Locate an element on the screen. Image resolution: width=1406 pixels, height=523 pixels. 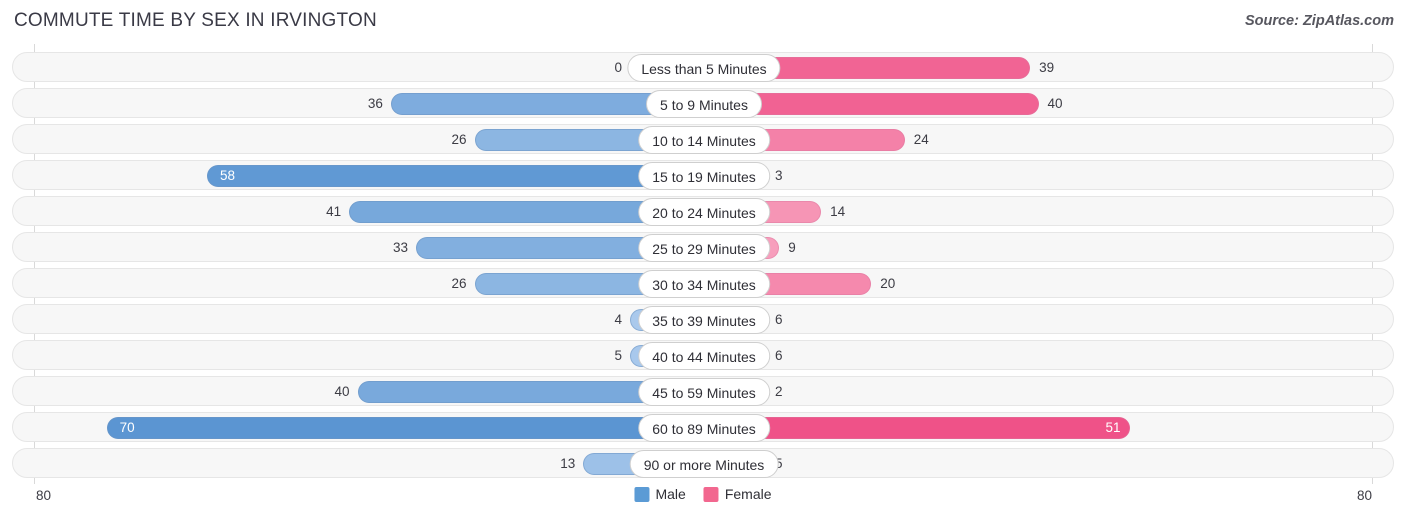
bar-value-male: 58 is located at coordinates (227, 175).